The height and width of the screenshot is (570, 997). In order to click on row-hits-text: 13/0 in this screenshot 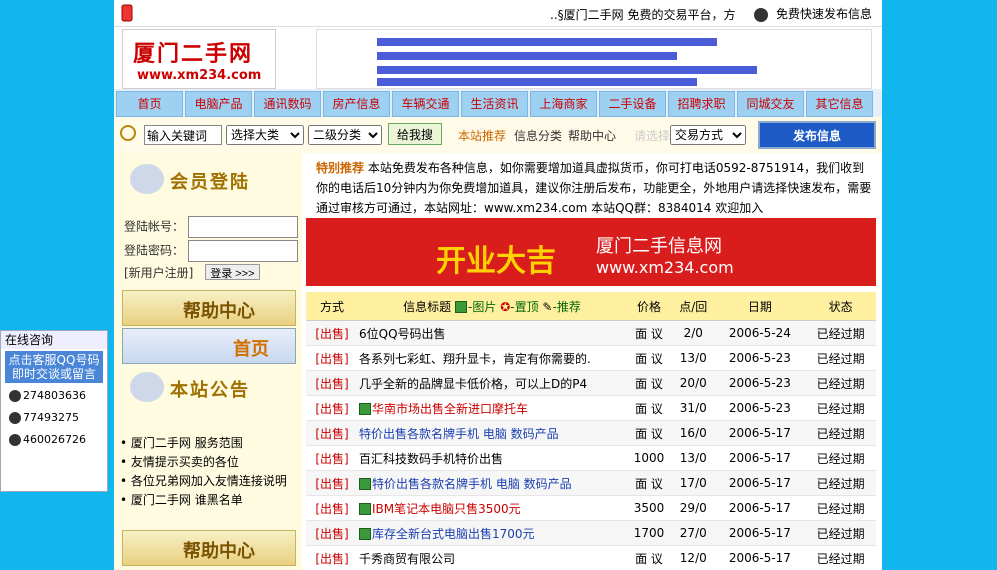, I will do `click(693, 358)`.